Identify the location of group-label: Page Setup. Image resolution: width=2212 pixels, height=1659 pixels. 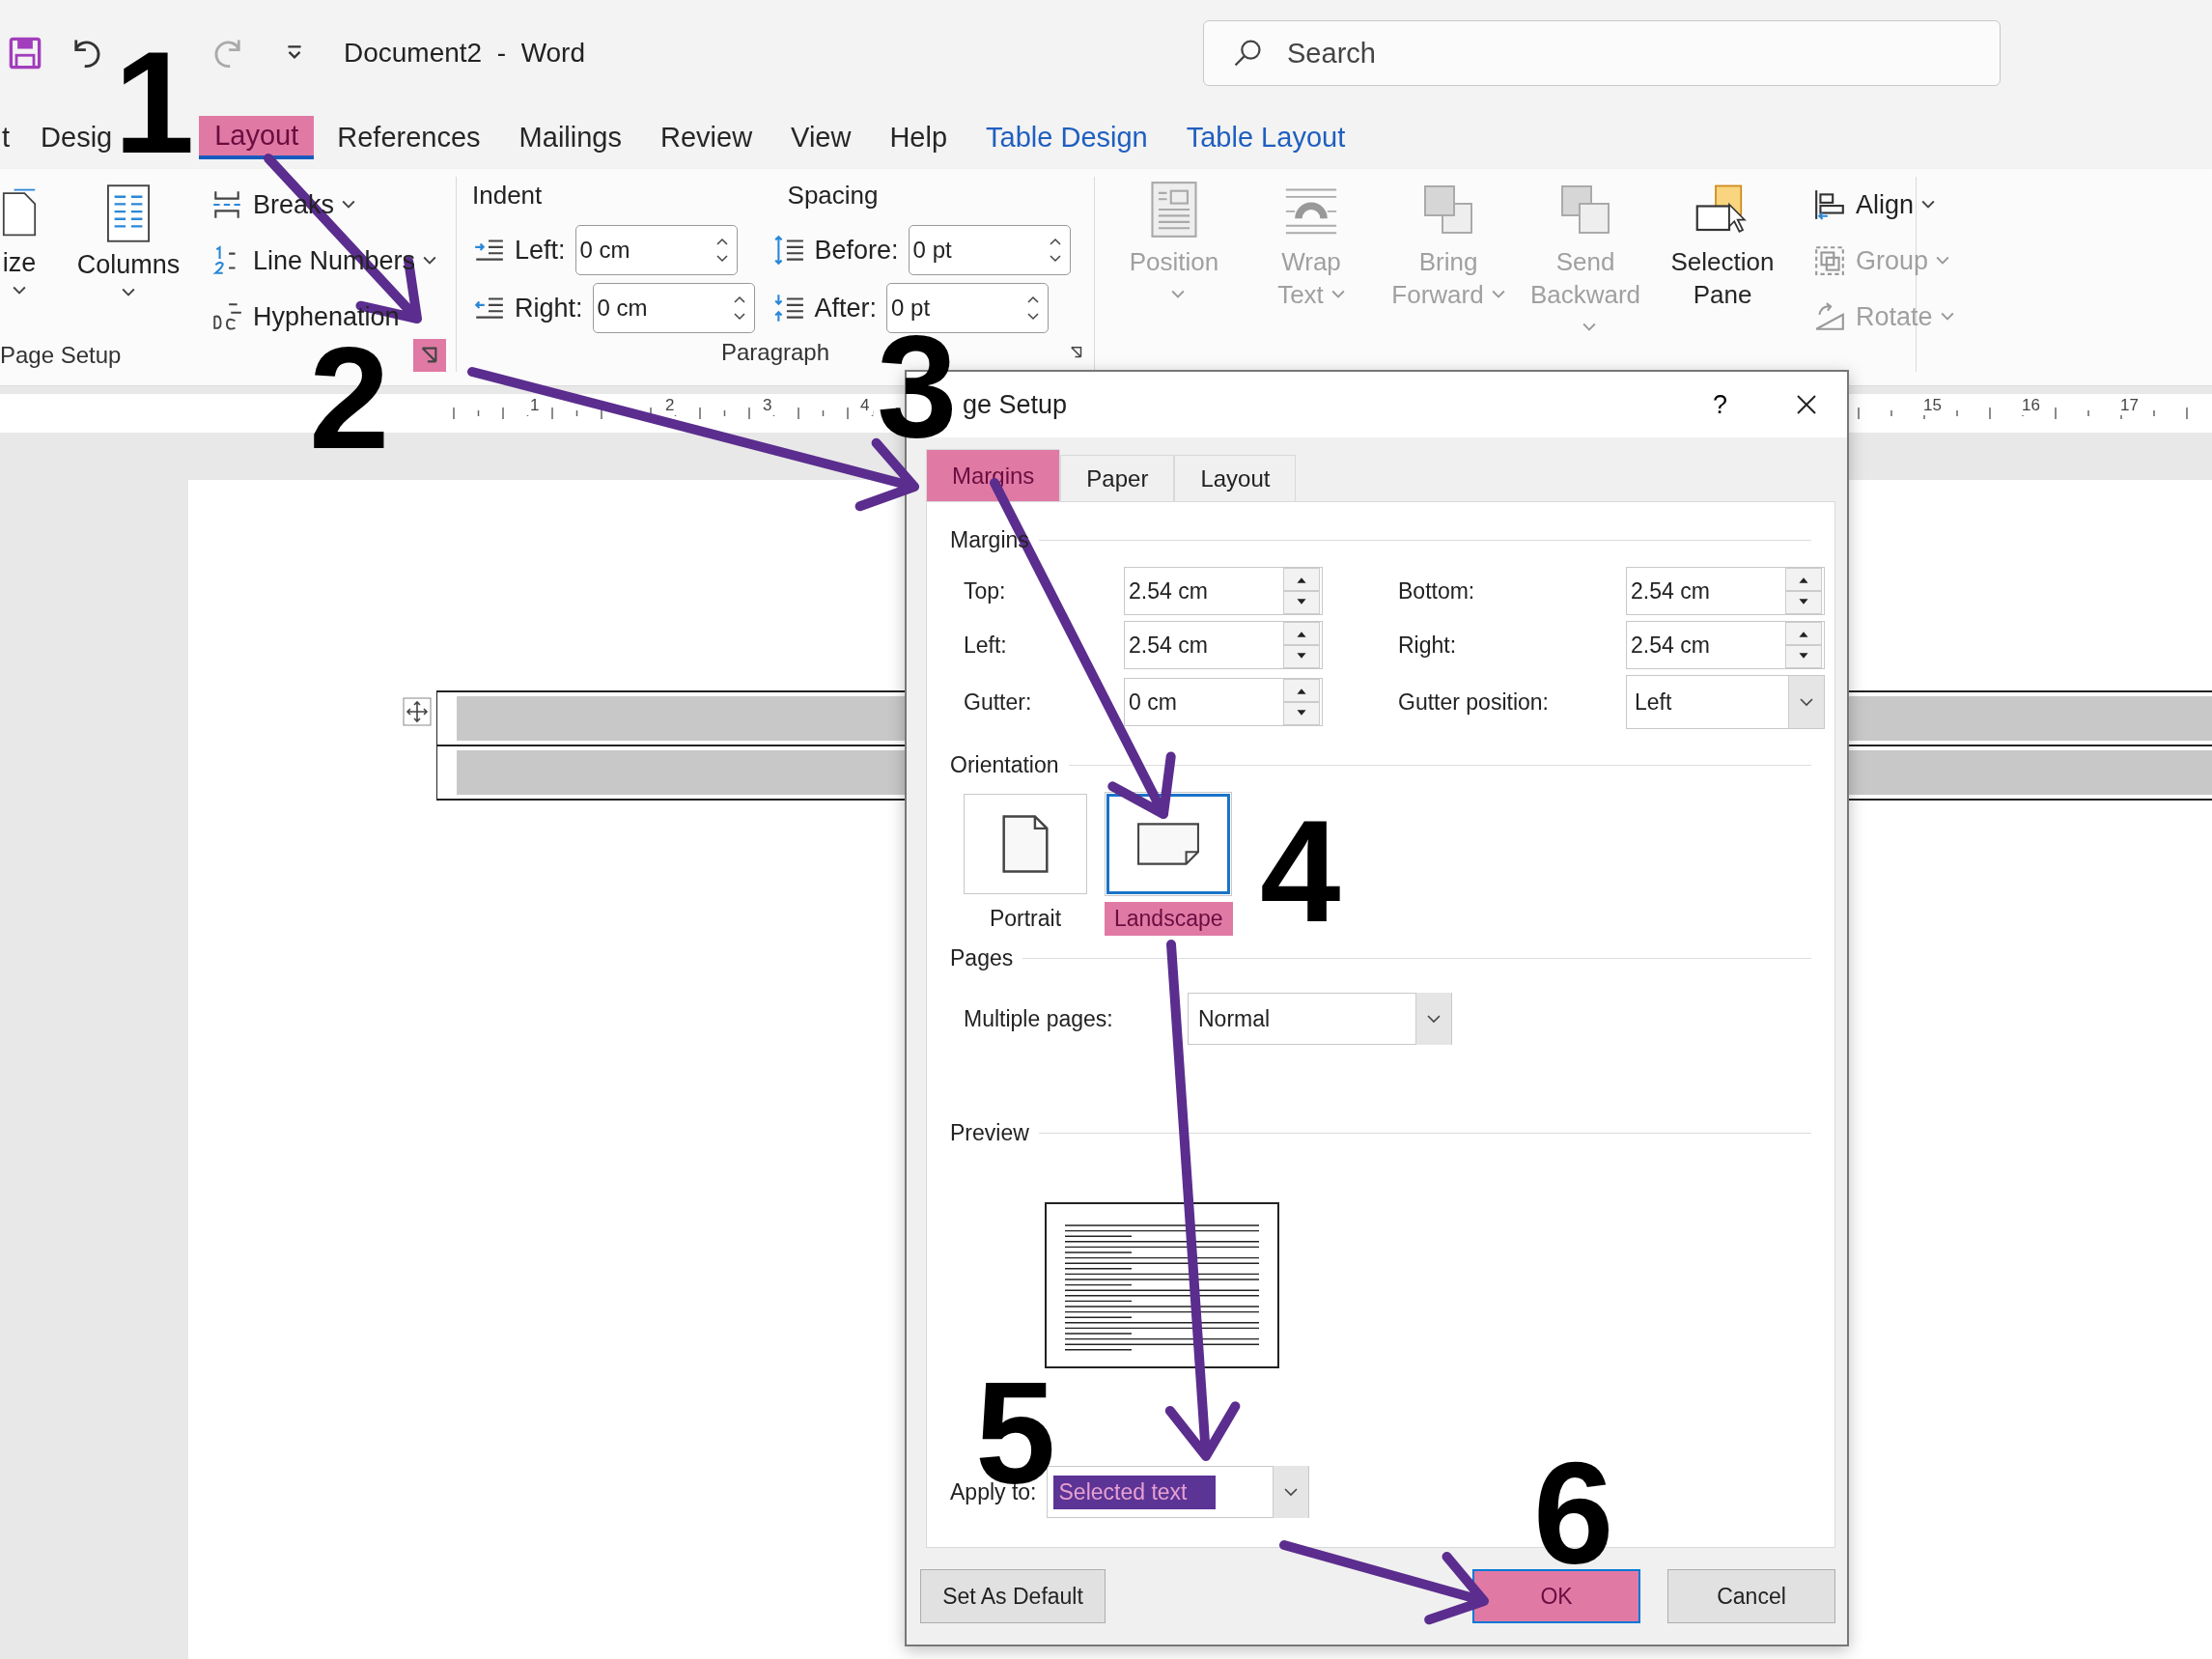
(61, 355).